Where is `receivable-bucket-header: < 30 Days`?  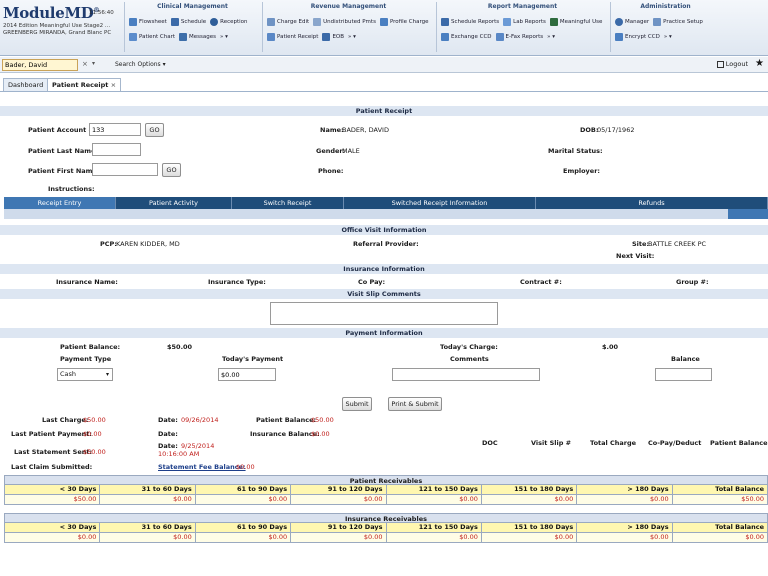
receivable-bucket-header: < 30 Days is located at coordinates (53, 527).